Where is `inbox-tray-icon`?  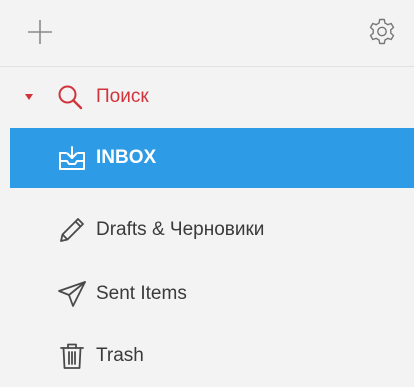
inbox-tray-icon is located at coordinates (72, 158).